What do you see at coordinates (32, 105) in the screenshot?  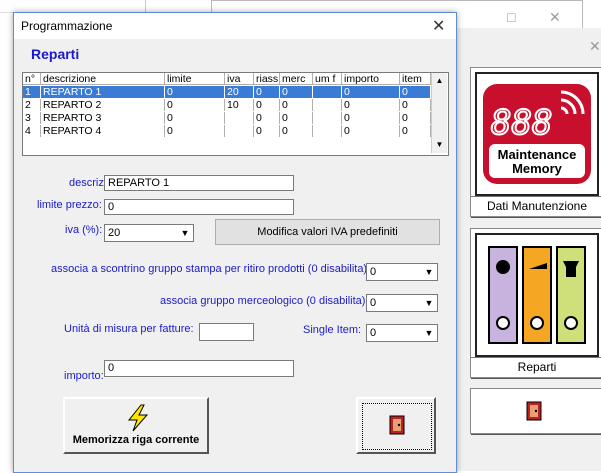 I see `table-cell: 2` at bounding box center [32, 105].